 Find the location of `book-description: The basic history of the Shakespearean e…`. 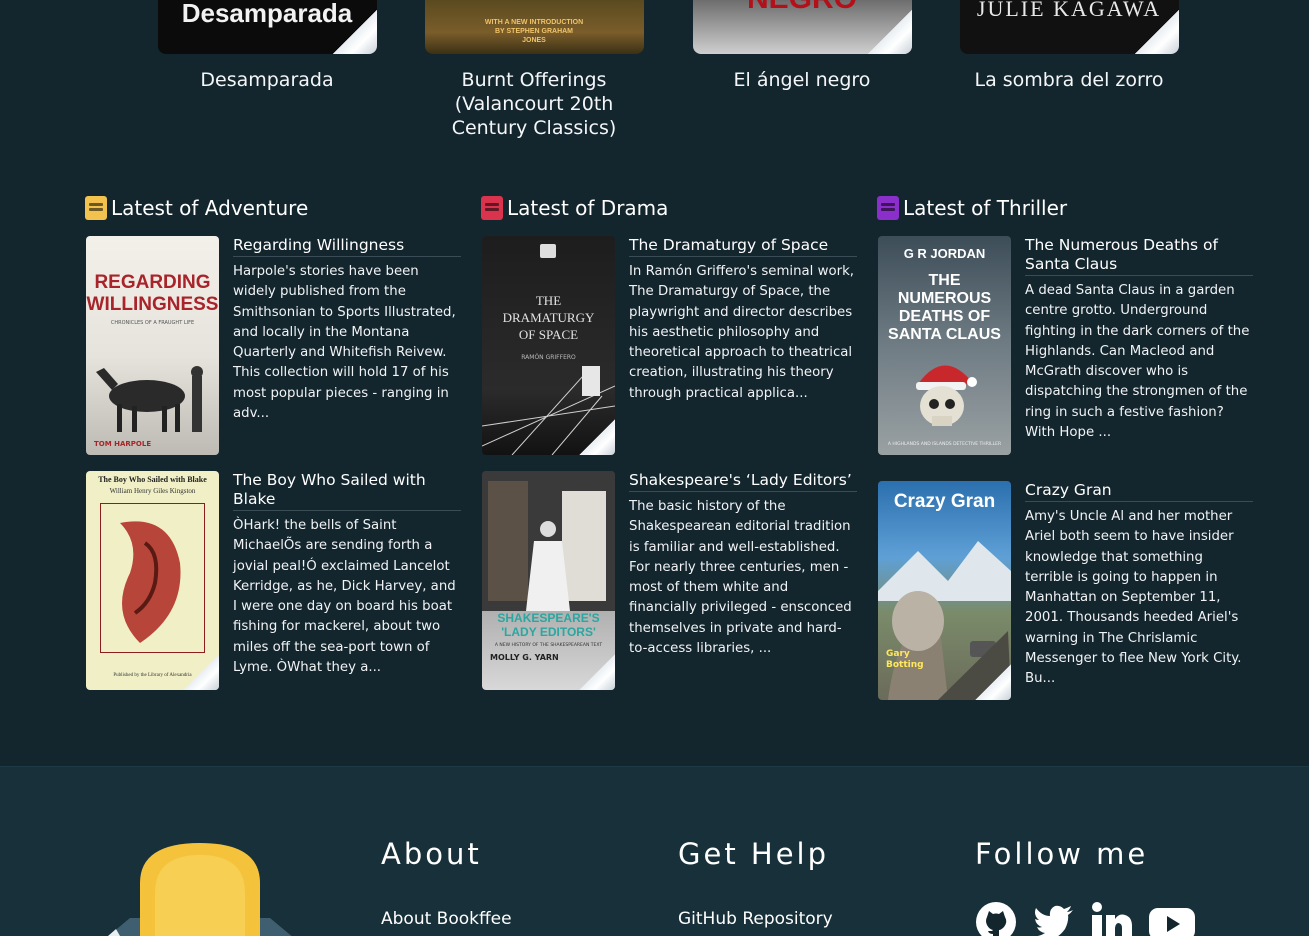

book-description: The basic history of the Shakespearean e… is located at coordinates (740, 578).